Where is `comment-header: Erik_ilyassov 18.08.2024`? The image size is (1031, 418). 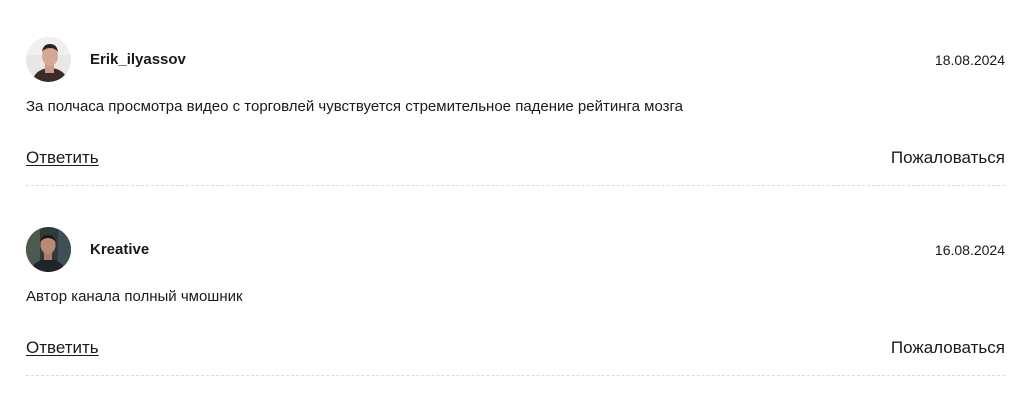
comment-header: Erik_ilyassov 18.08.2024 is located at coordinates (515, 59).